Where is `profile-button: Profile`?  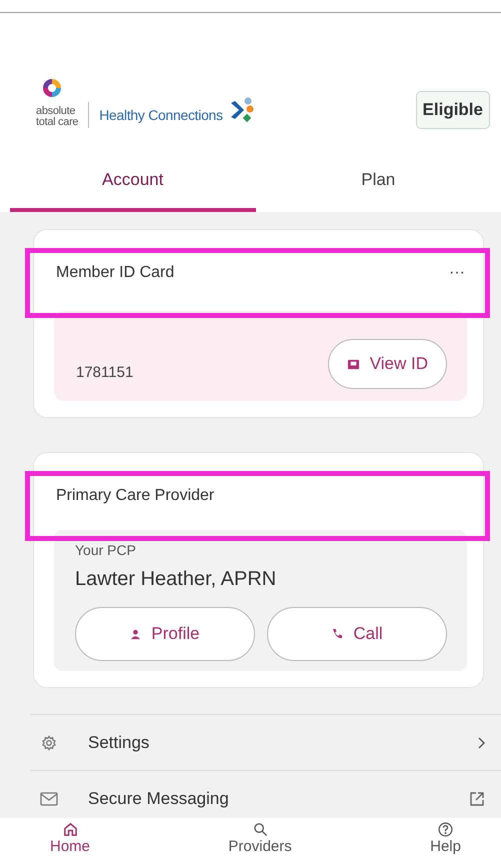
profile-button: Profile is located at coordinates (165, 634).